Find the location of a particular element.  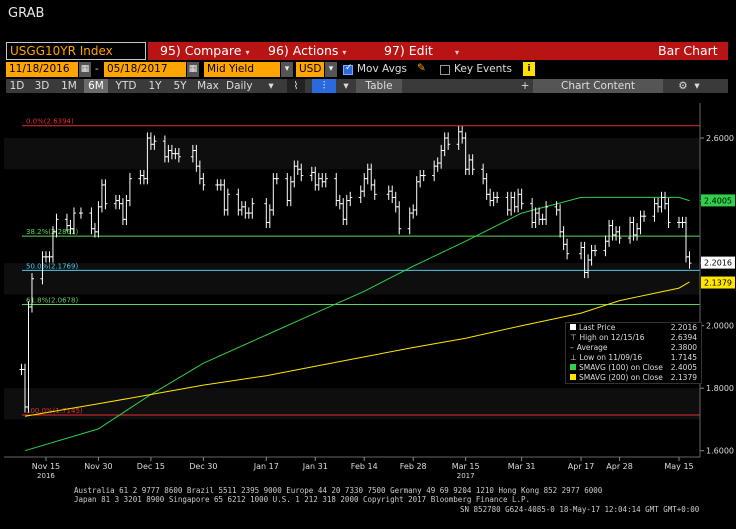

chart-content-label: Chart Content is located at coordinates (598, 86).